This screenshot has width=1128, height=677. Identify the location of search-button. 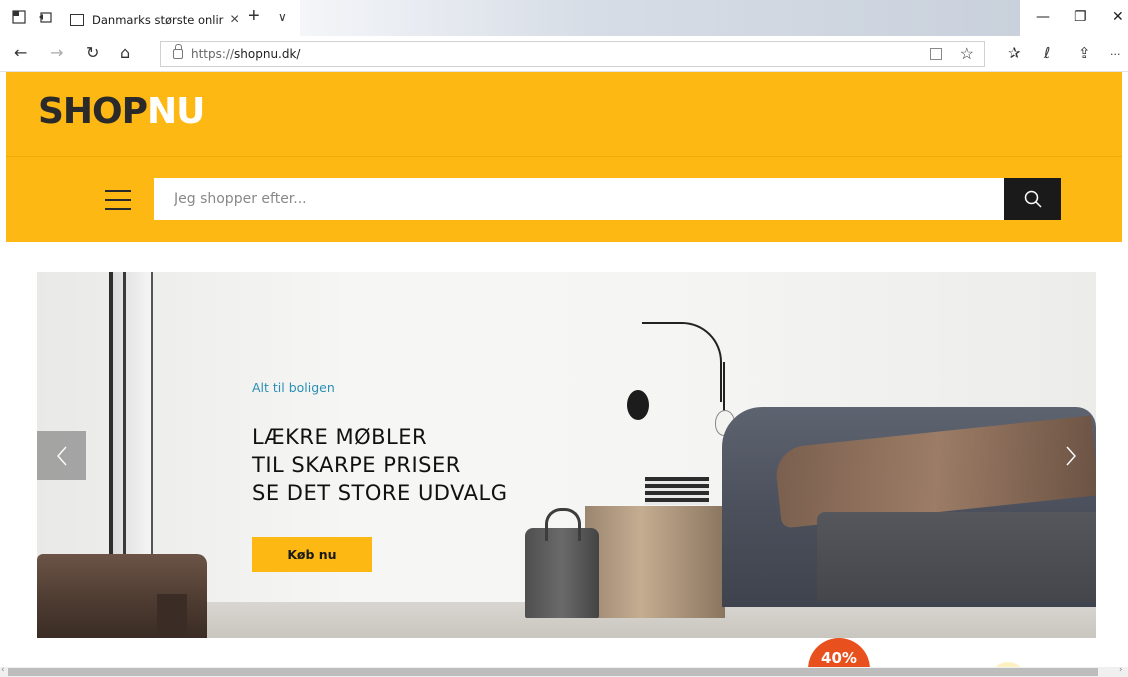
(1032, 199).